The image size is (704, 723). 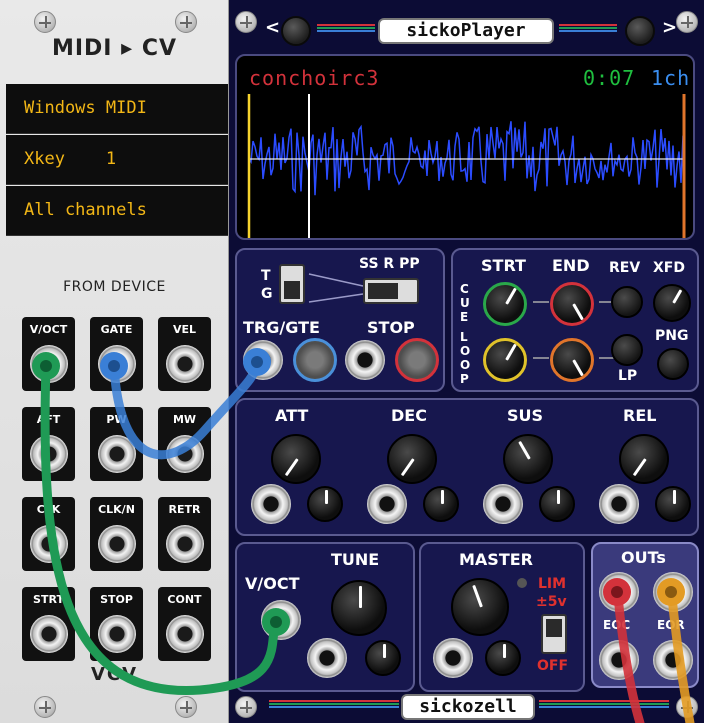 What do you see at coordinates (672, 303) in the screenshot?
I see `crossfade-knob` at bounding box center [672, 303].